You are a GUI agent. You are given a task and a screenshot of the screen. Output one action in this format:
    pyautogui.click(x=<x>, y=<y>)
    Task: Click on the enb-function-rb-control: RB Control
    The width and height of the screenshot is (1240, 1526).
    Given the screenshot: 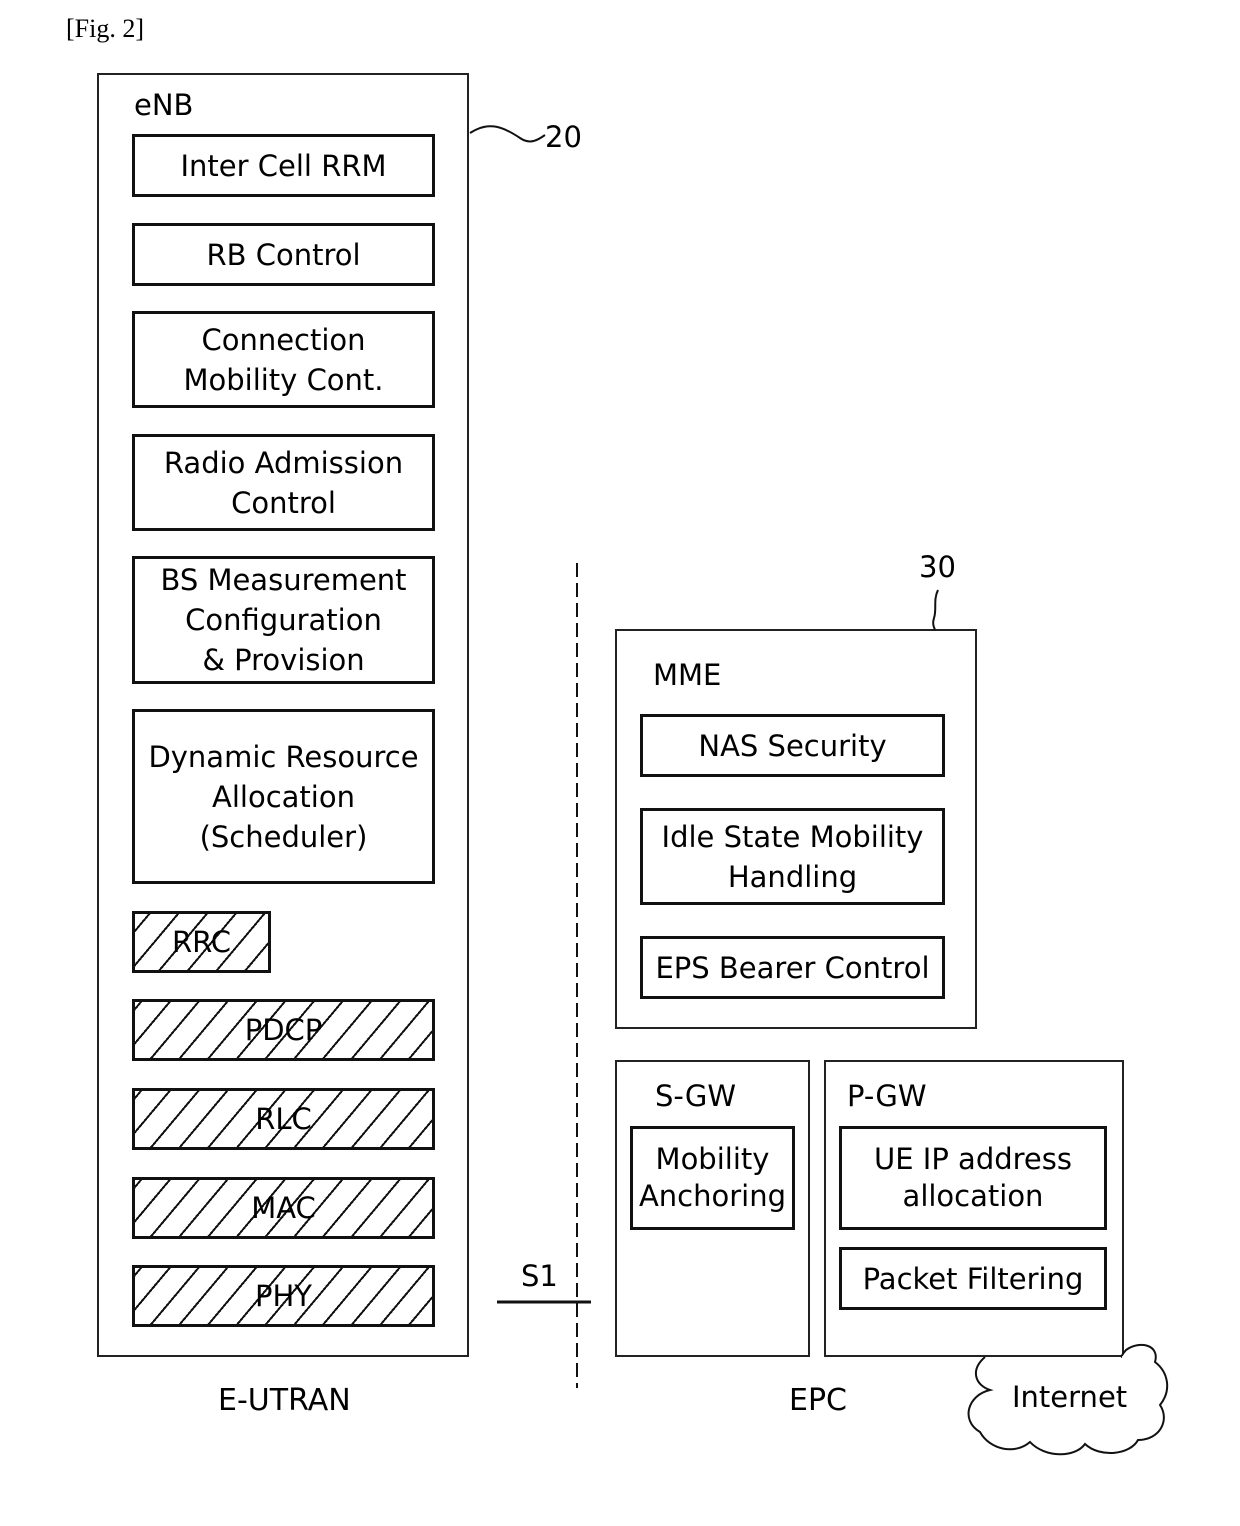 What is the action you would take?
    pyautogui.click(x=283, y=254)
    